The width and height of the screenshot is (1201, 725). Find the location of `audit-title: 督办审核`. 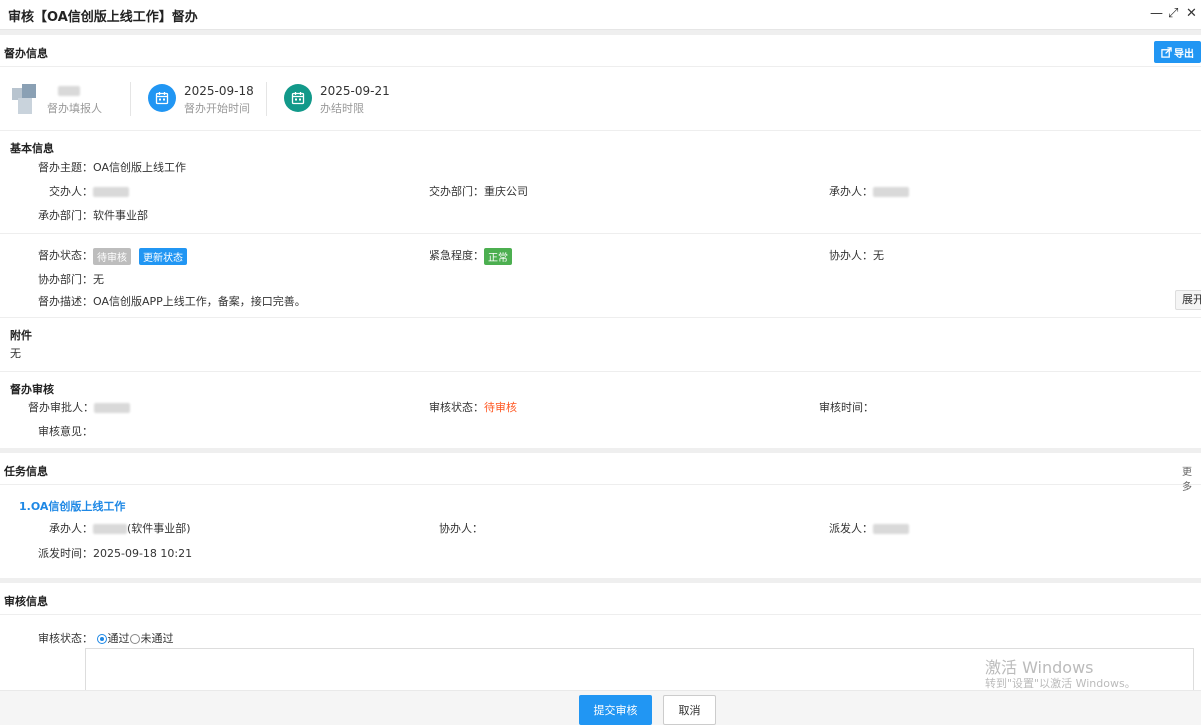

audit-title: 督办审核 is located at coordinates (32, 389).